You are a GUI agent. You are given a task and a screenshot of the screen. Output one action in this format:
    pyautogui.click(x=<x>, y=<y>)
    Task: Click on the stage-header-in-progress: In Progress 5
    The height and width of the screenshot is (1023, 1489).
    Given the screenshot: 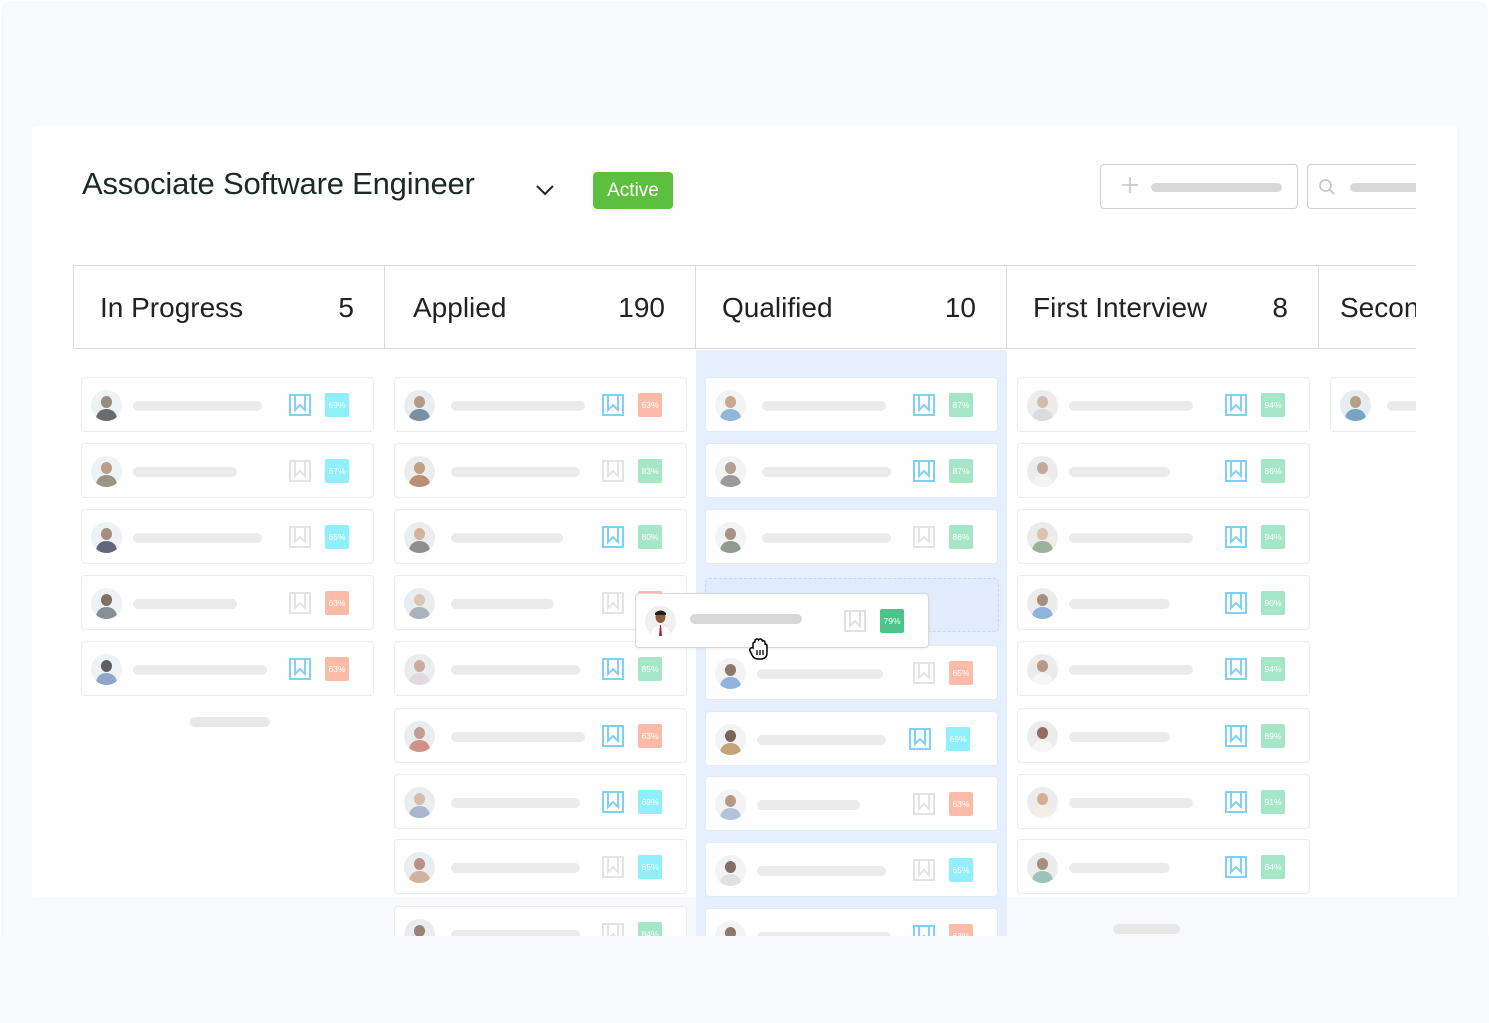 What is the action you would take?
    pyautogui.click(x=229, y=307)
    